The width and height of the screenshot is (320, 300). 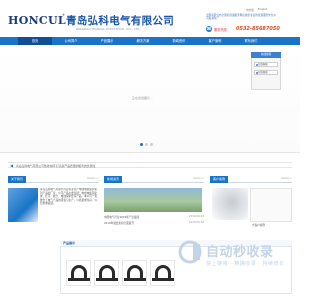 What do you see at coordinates (37, 20) in the screenshot?
I see `logo: HONCUL` at bounding box center [37, 20].